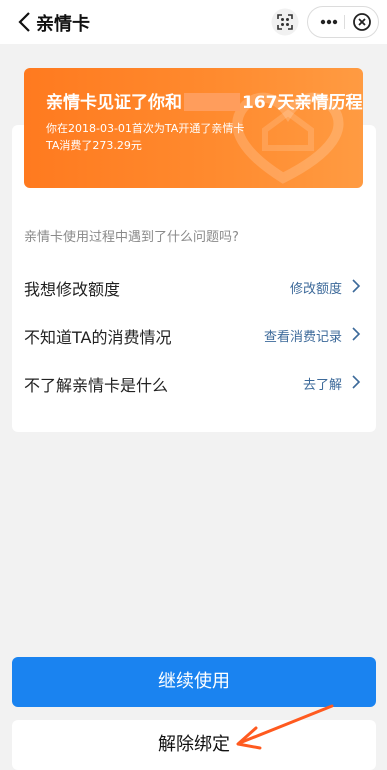  What do you see at coordinates (193, 382) in the screenshot?
I see `faq-row-what-is: 不了解亲情卡是什么 去了解` at bounding box center [193, 382].